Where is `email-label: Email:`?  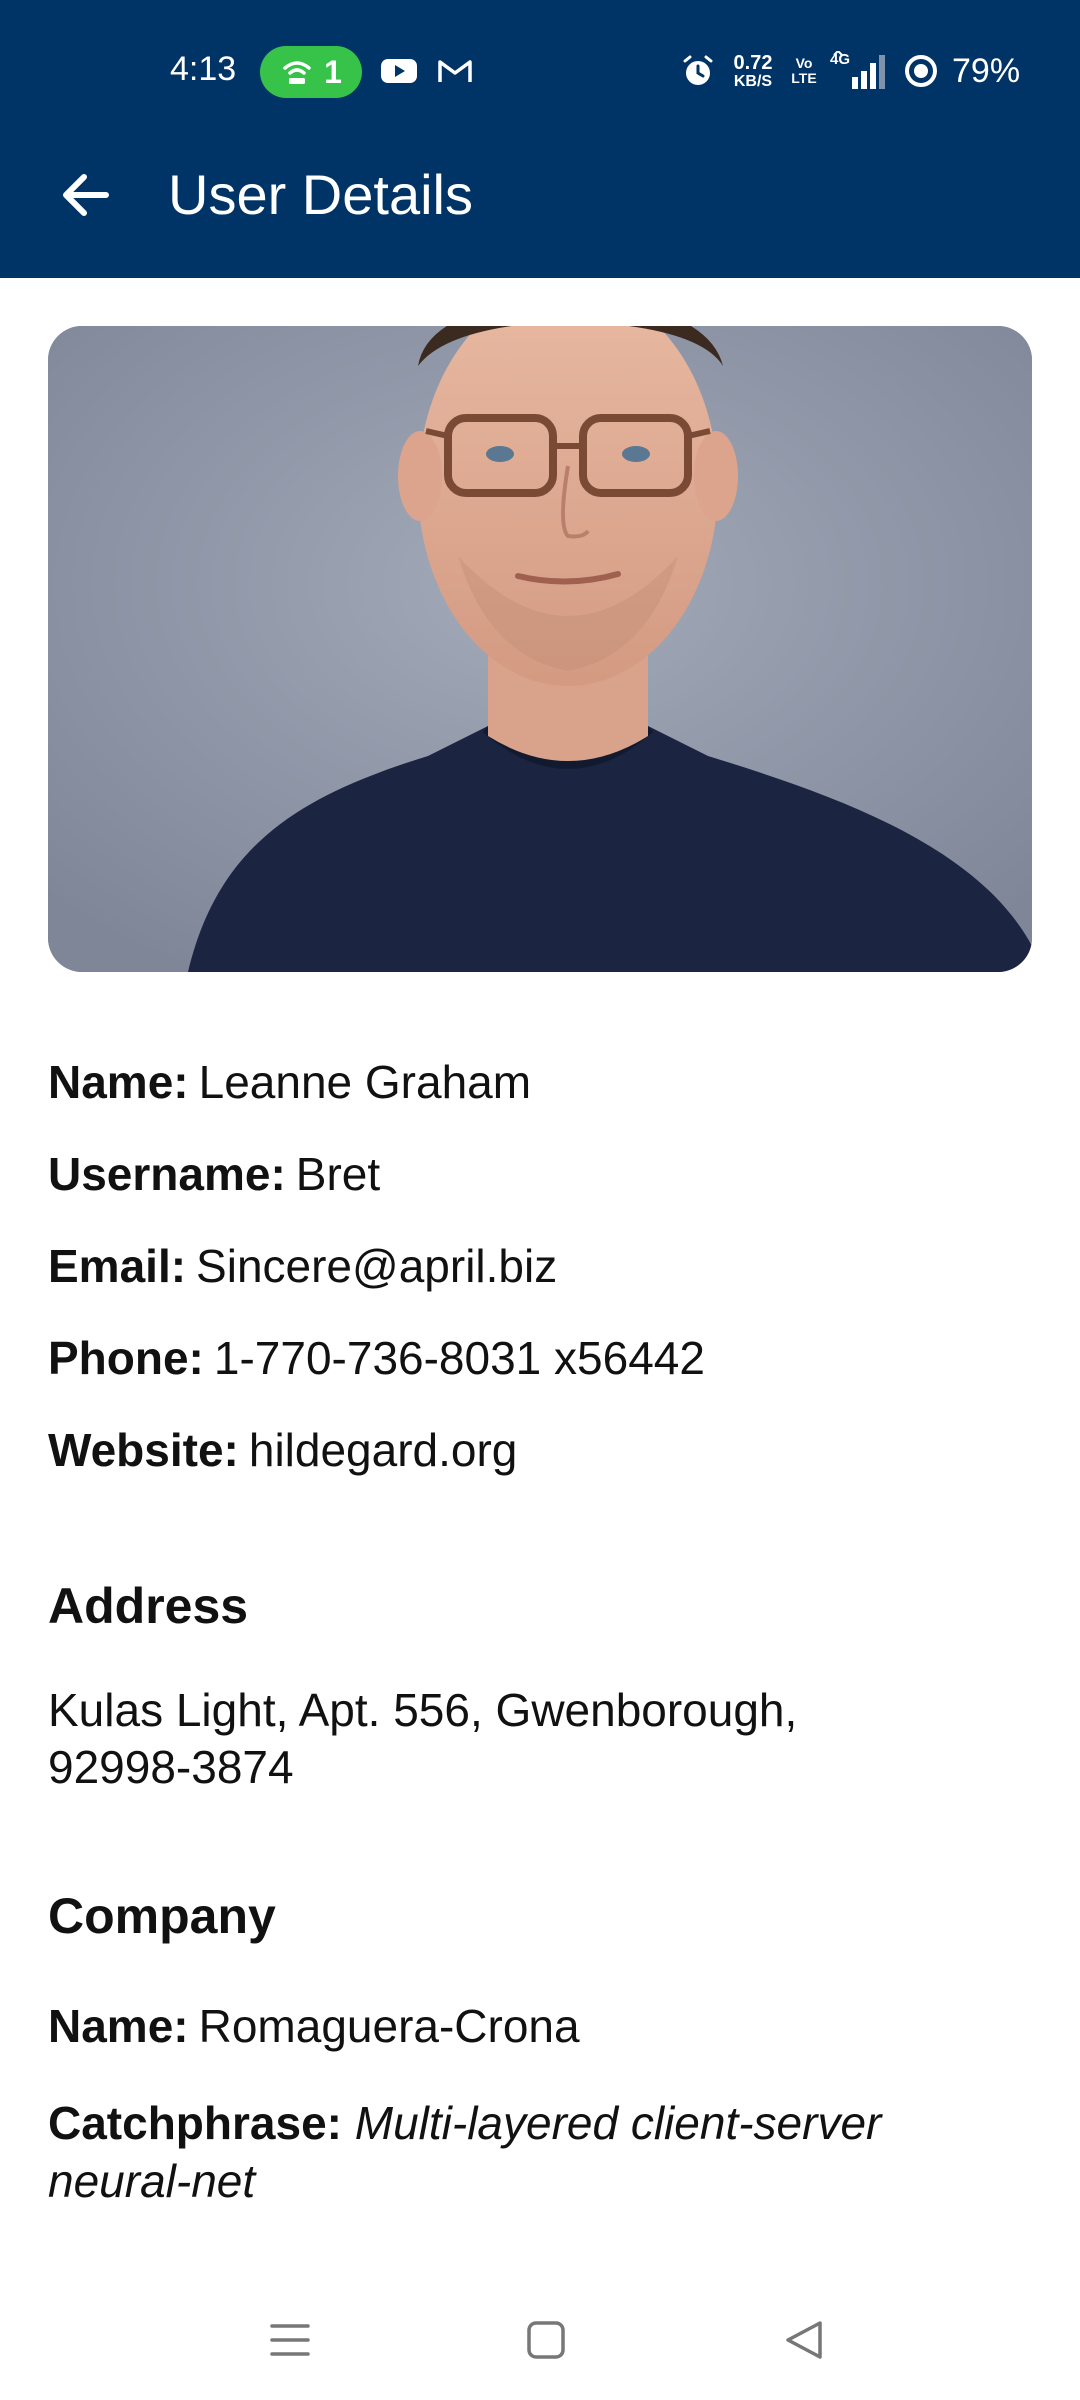
email-label: Email: is located at coordinates (117, 1266).